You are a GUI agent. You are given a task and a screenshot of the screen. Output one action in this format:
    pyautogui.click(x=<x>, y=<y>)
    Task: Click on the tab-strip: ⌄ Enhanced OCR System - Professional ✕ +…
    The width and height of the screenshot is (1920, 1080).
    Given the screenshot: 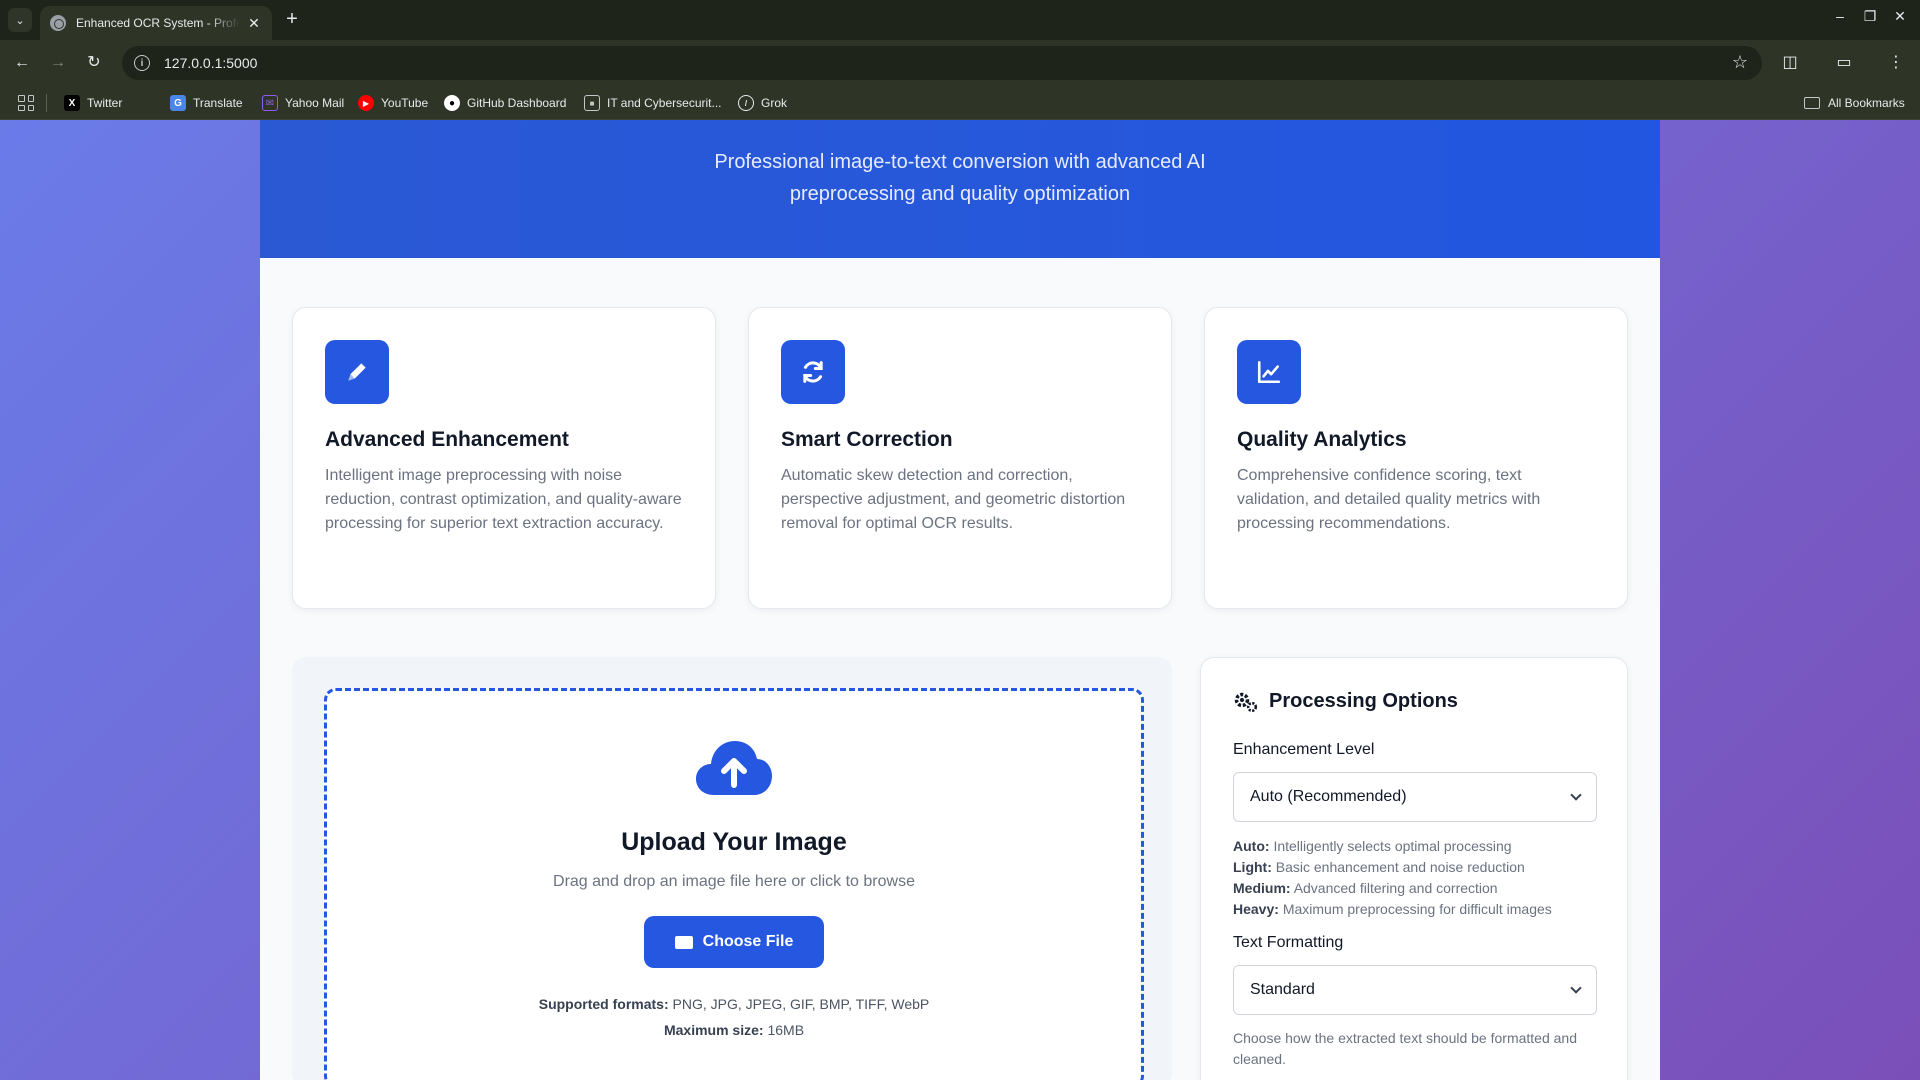 What is the action you would take?
    pyautogui.click(x=960, y=20)
    